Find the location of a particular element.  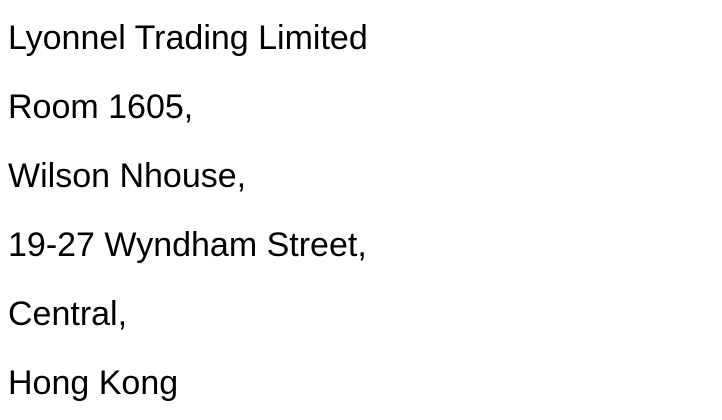

street-address: 19-27 Wyndham Street, is located at coordinates (187, 245).